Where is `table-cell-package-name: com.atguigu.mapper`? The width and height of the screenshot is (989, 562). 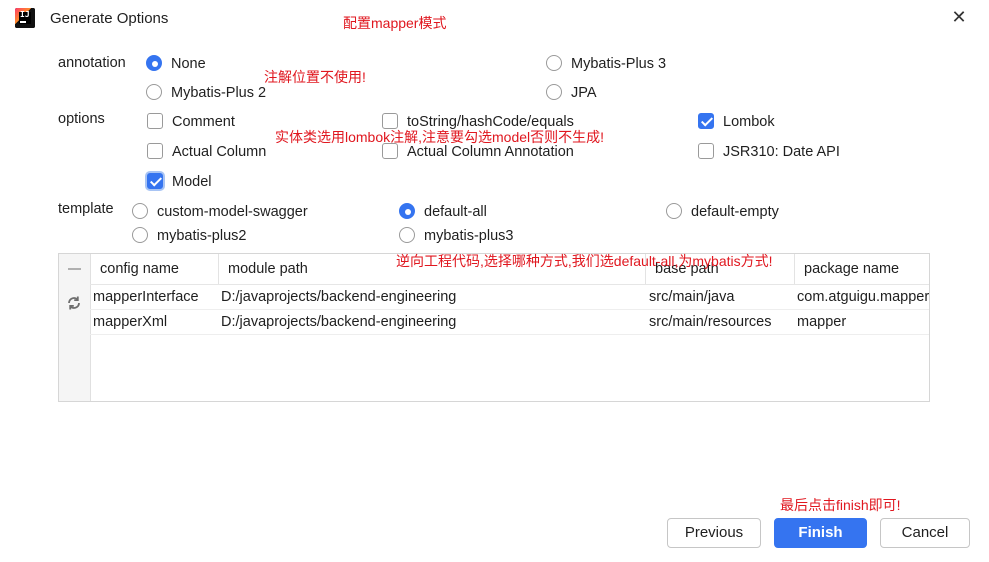 table-cell-package-name: com.atguigu.mapper is located at coordinates (863, 297).